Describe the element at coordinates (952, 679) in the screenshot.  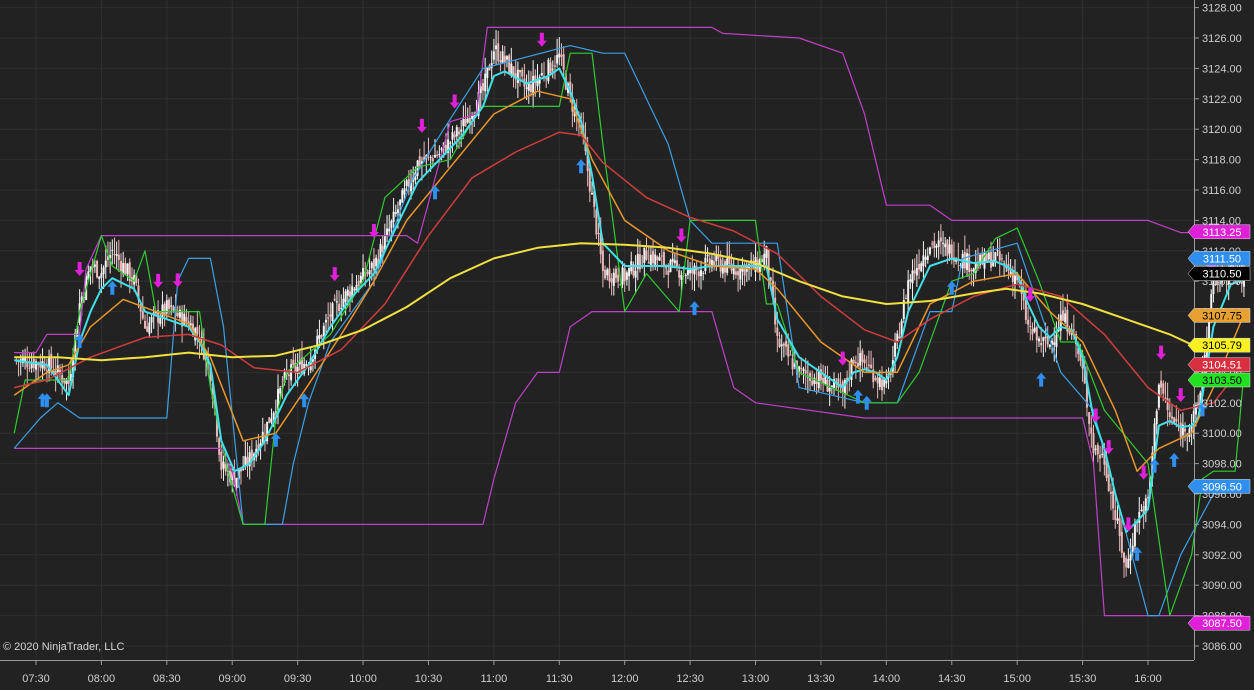
I see `x-tick-label: 14:30` at that location.